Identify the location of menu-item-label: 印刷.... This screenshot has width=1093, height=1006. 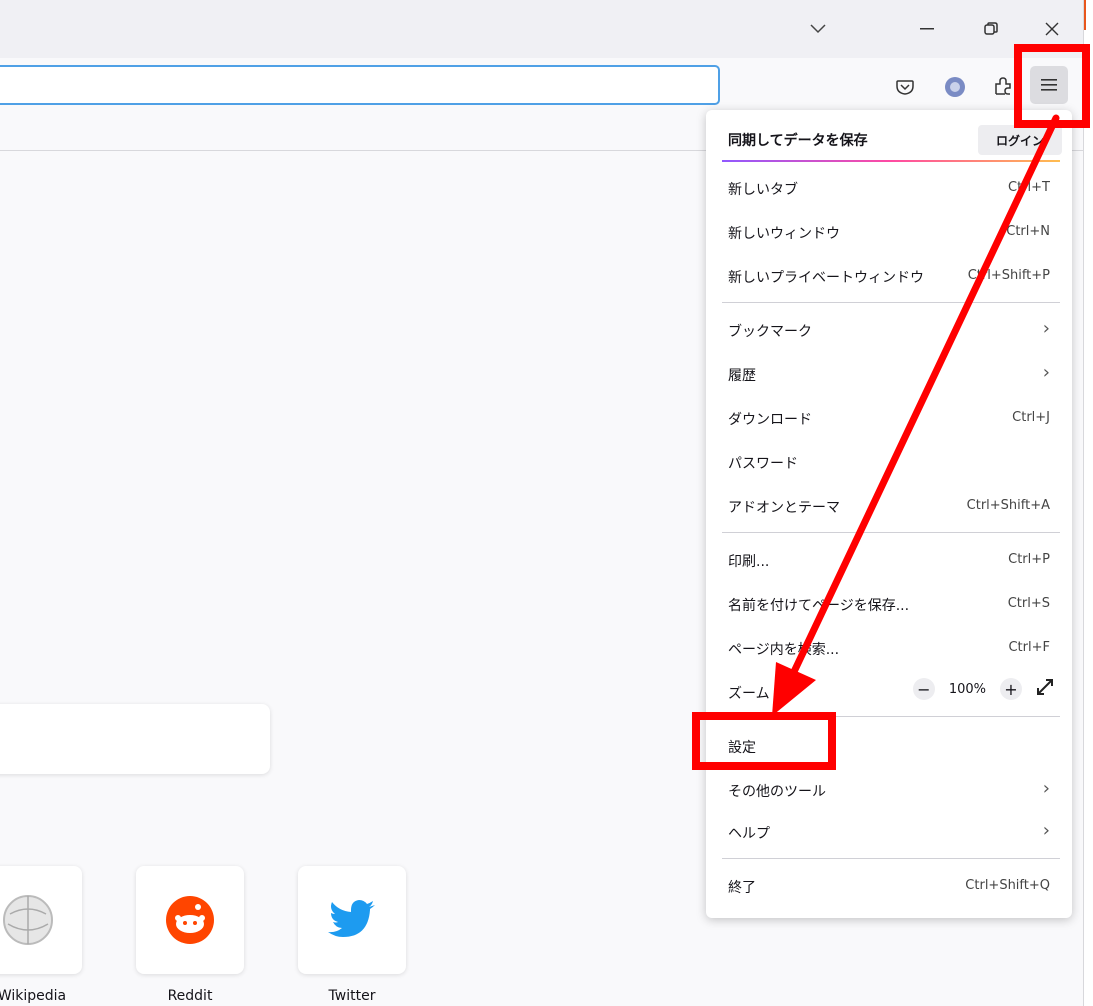
(749, 562).